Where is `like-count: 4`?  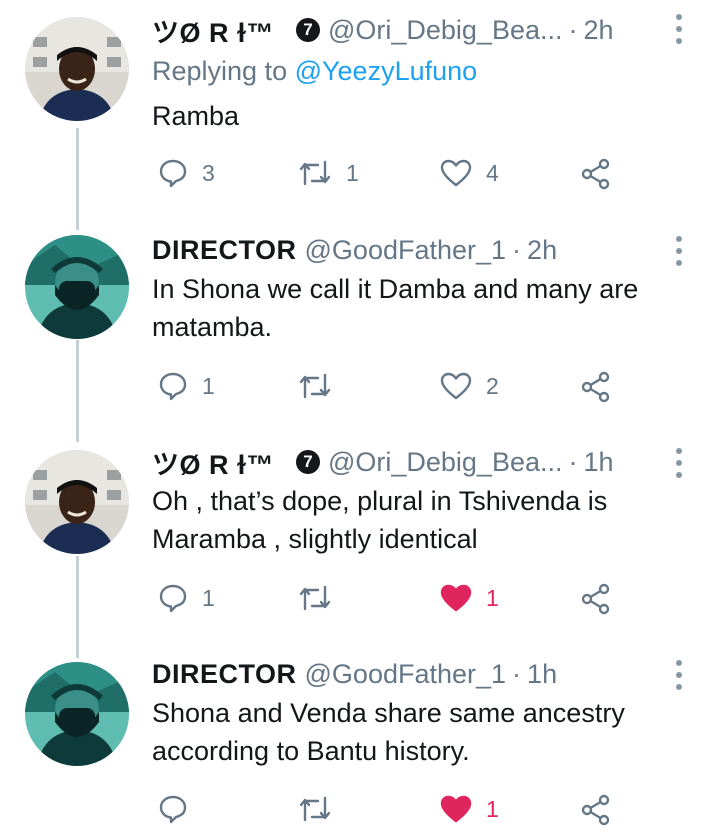
like-count: 4 is located at coordinates (492, 172).